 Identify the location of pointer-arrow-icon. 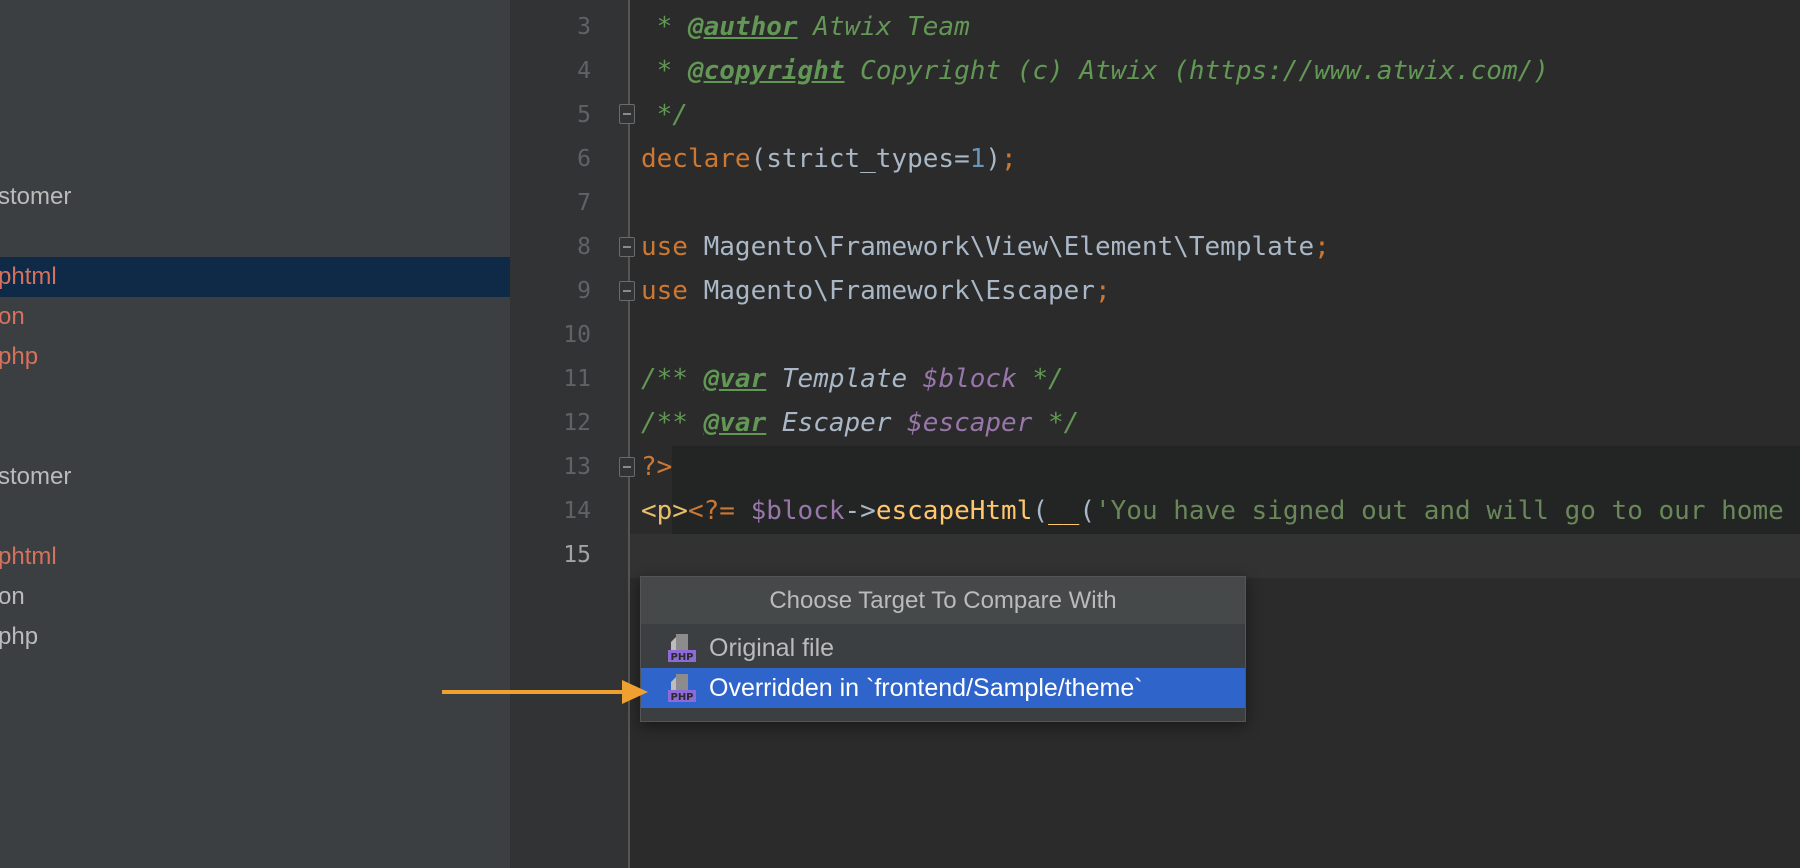
(545, 692).